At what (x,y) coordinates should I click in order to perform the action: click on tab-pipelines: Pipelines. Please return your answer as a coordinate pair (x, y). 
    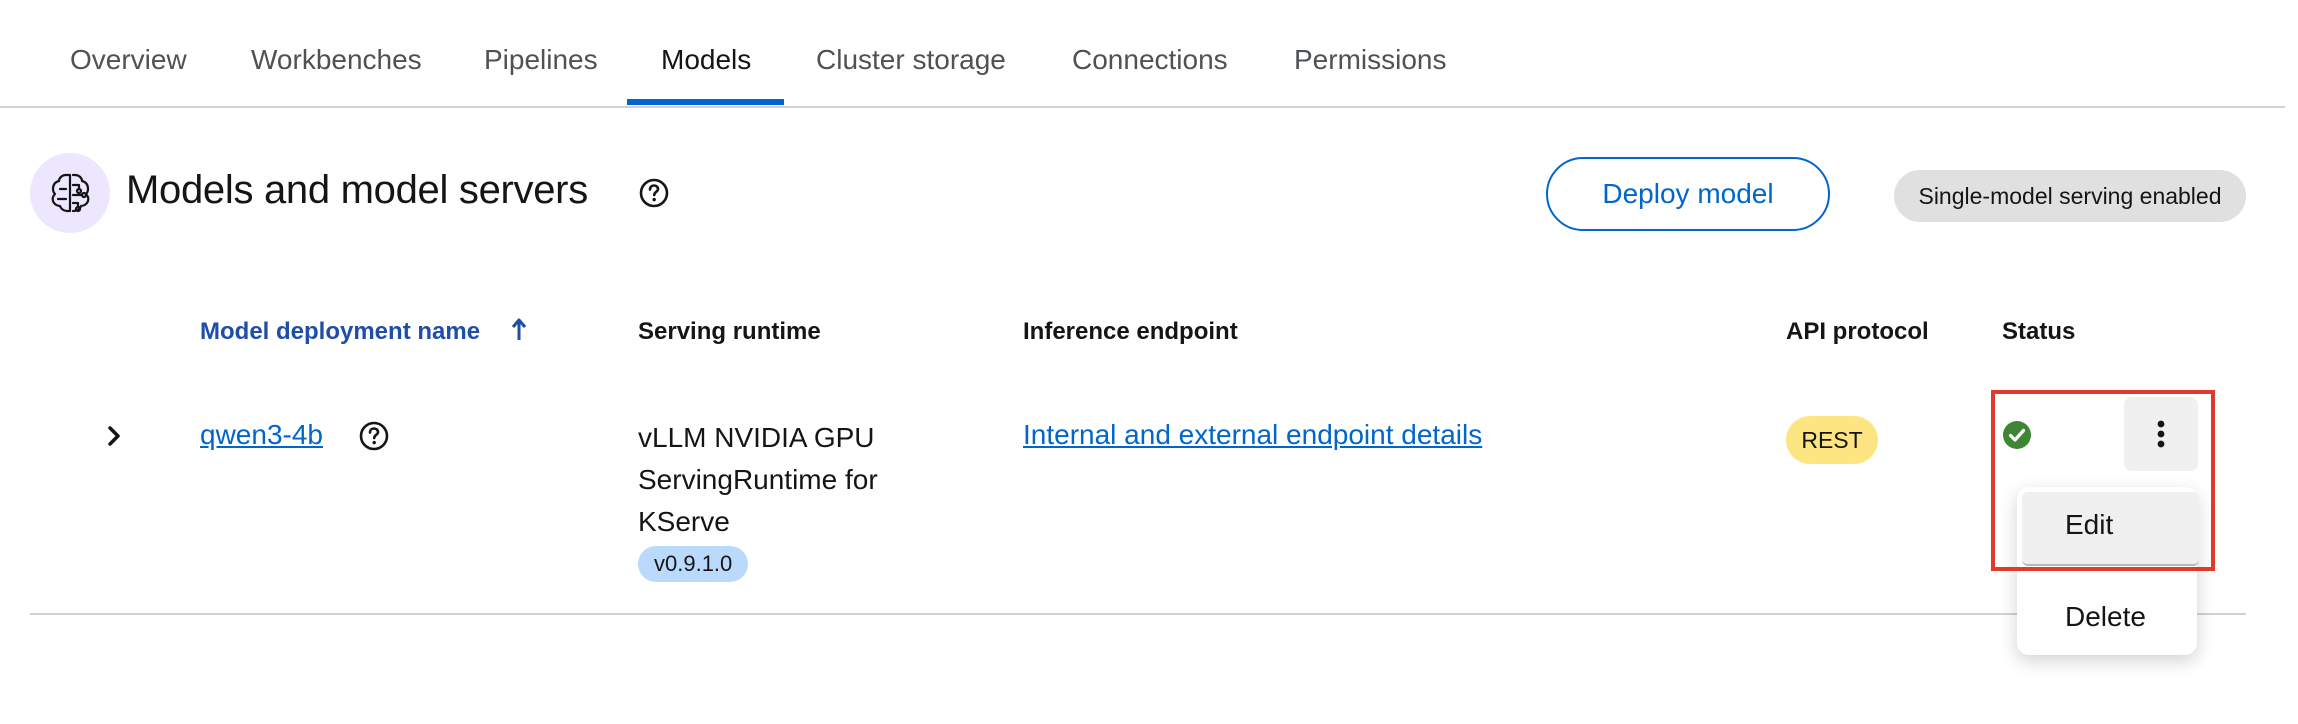
    Looking at the image, I should click on (541, 60).